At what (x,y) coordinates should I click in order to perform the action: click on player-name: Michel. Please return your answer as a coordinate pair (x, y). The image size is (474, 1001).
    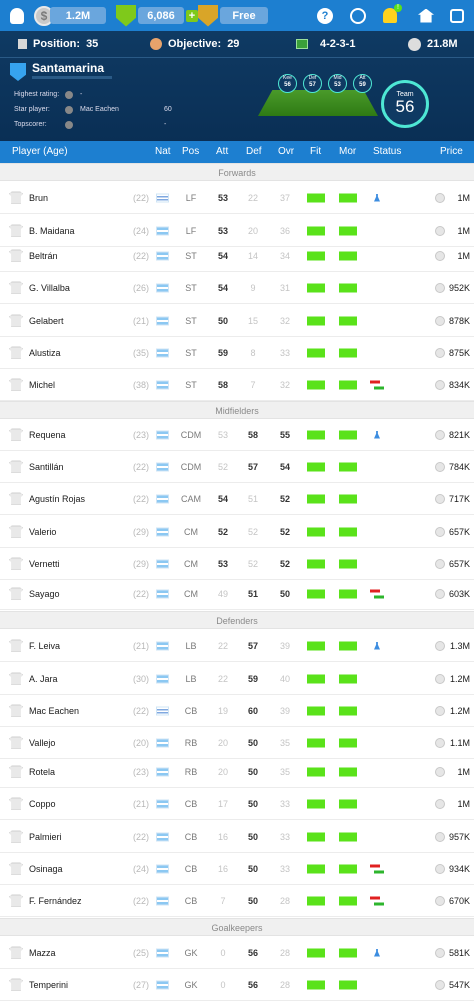
    Looking at the image, I should click on (42, 385).